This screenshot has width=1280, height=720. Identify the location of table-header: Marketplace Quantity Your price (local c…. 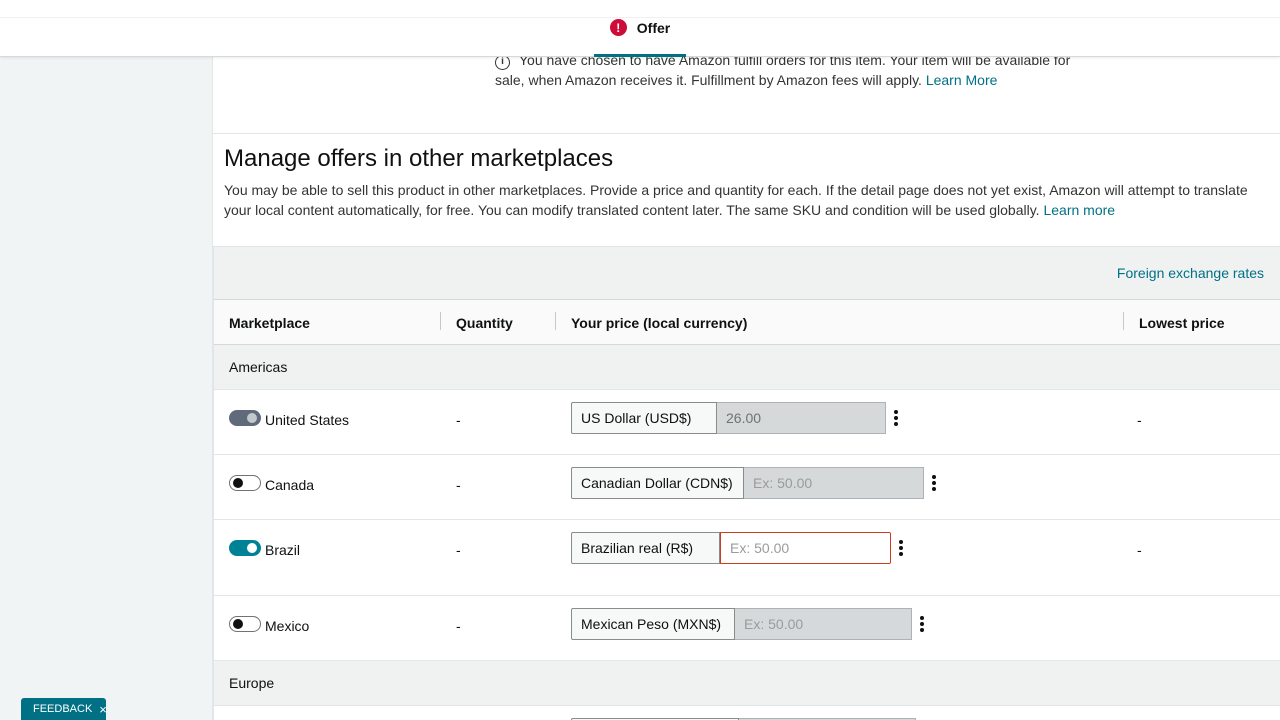
(747, 322).